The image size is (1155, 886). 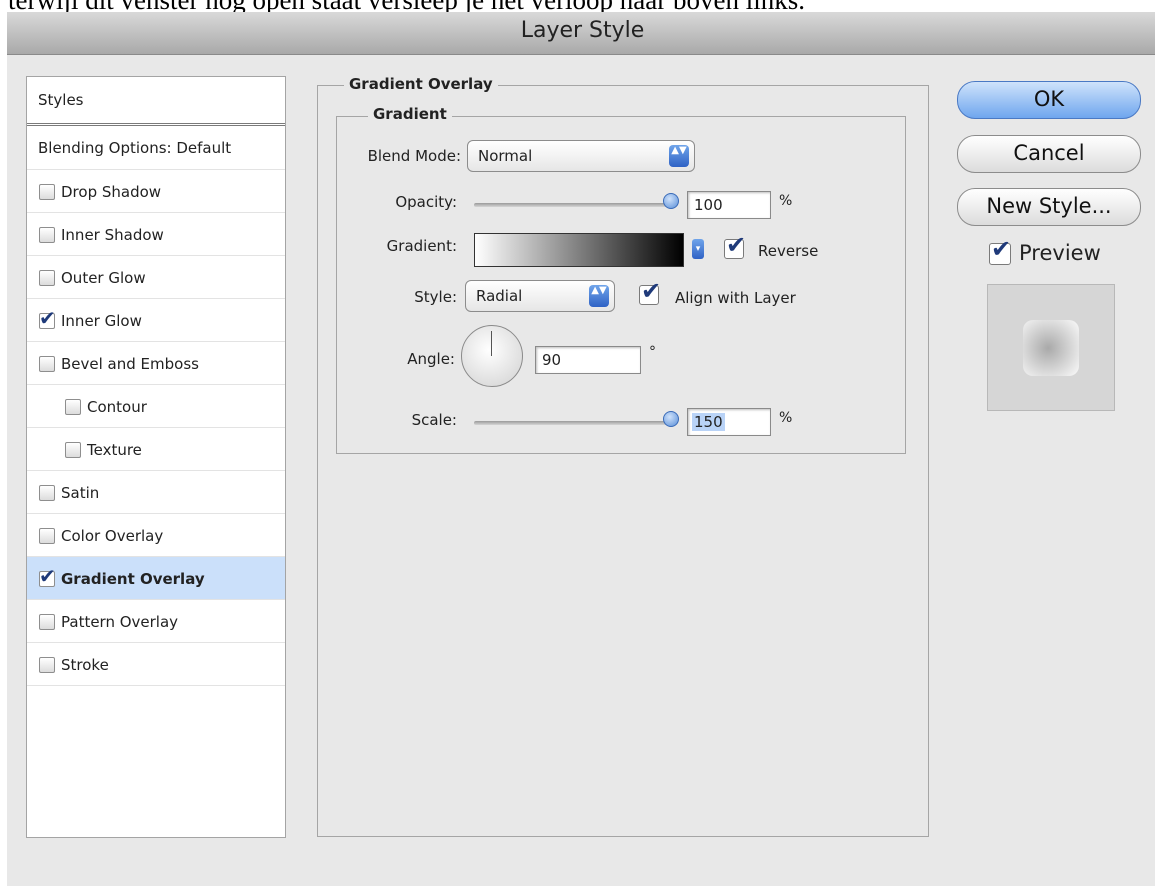 What do you see at coordinates (47, 235) in the screenshot?
I see `inner-shadow-checkbox` at bounding box center [47, 235].